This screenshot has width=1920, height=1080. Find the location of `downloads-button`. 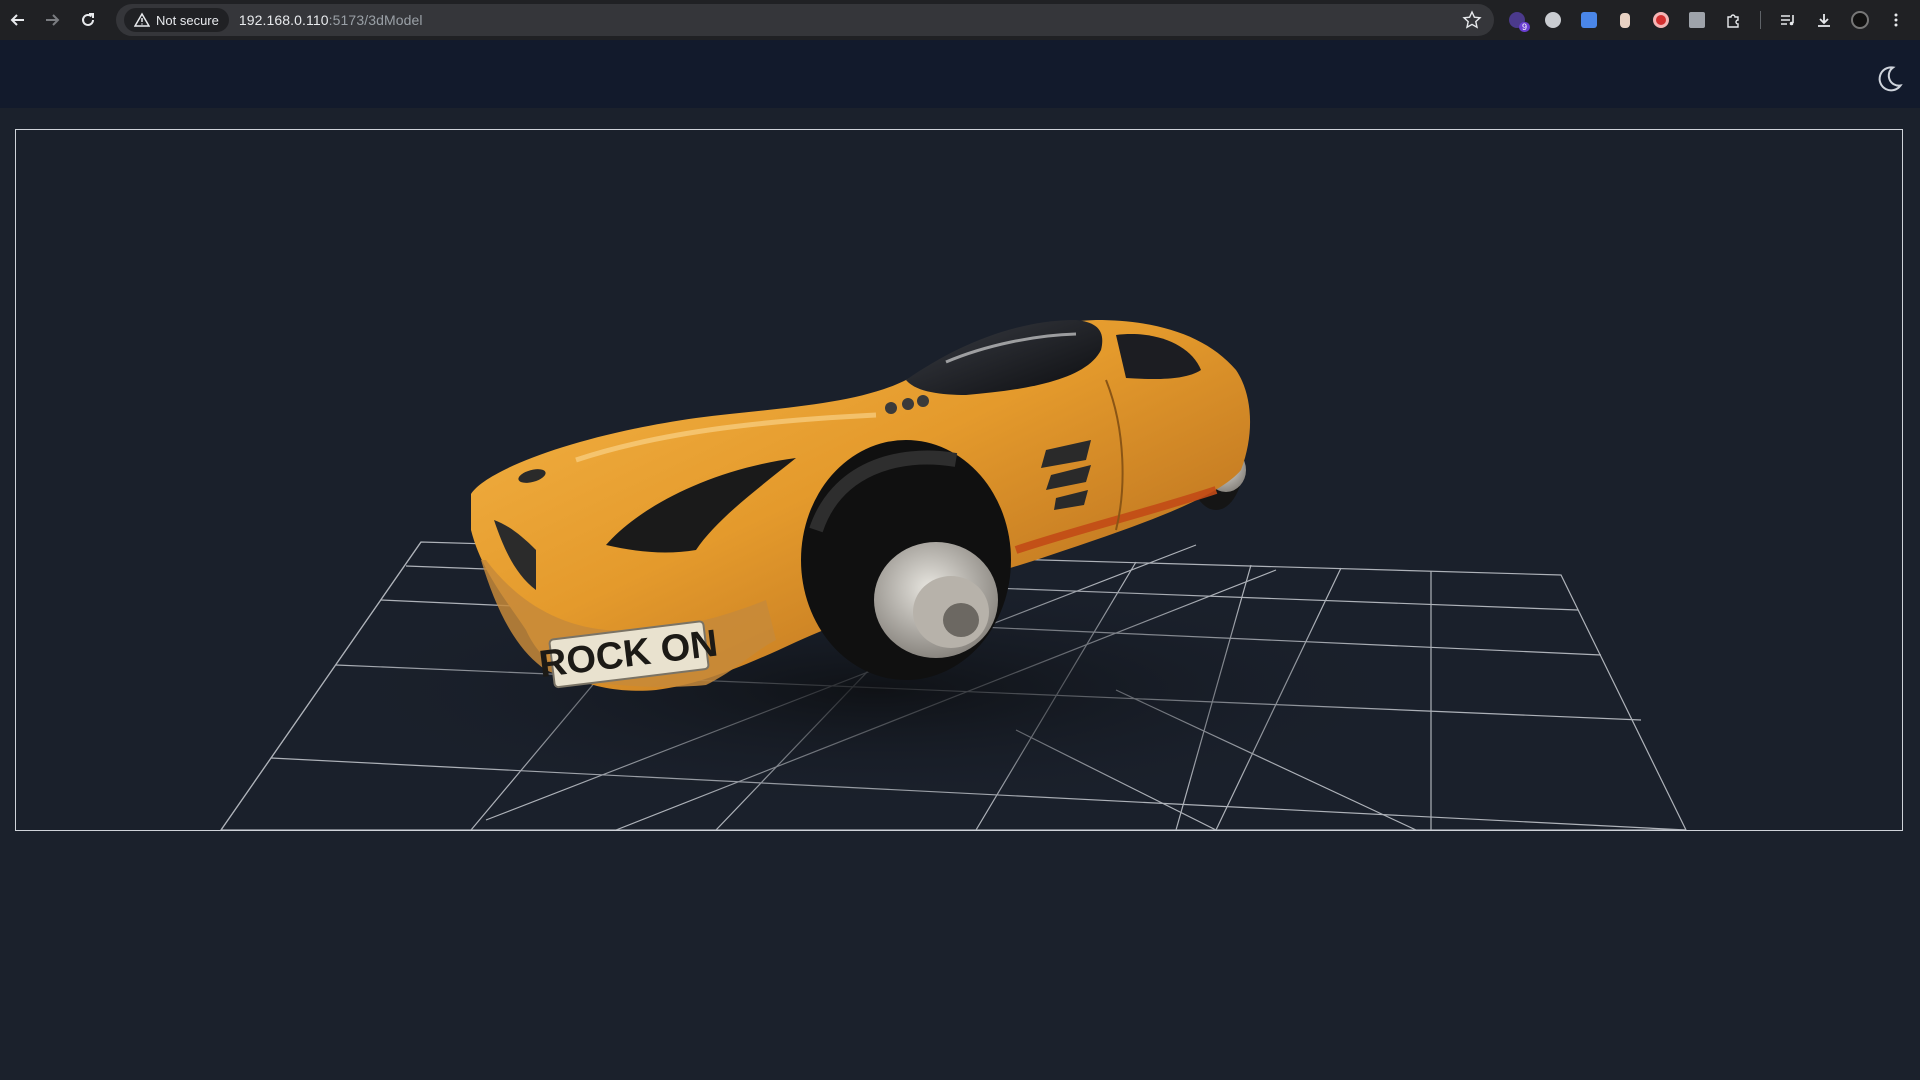

downloads-button is located at coordinates (1824, 20).